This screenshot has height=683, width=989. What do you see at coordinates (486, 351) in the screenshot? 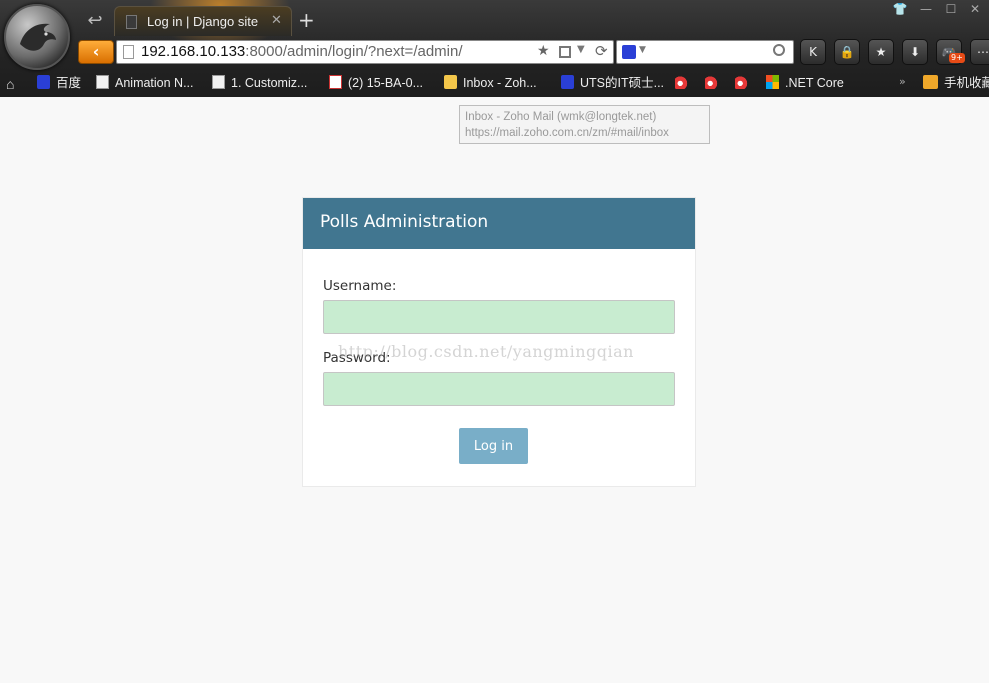
I see `watermark: http://blog.csdn.net/yangmingqian` at bounding box center [486, 351].